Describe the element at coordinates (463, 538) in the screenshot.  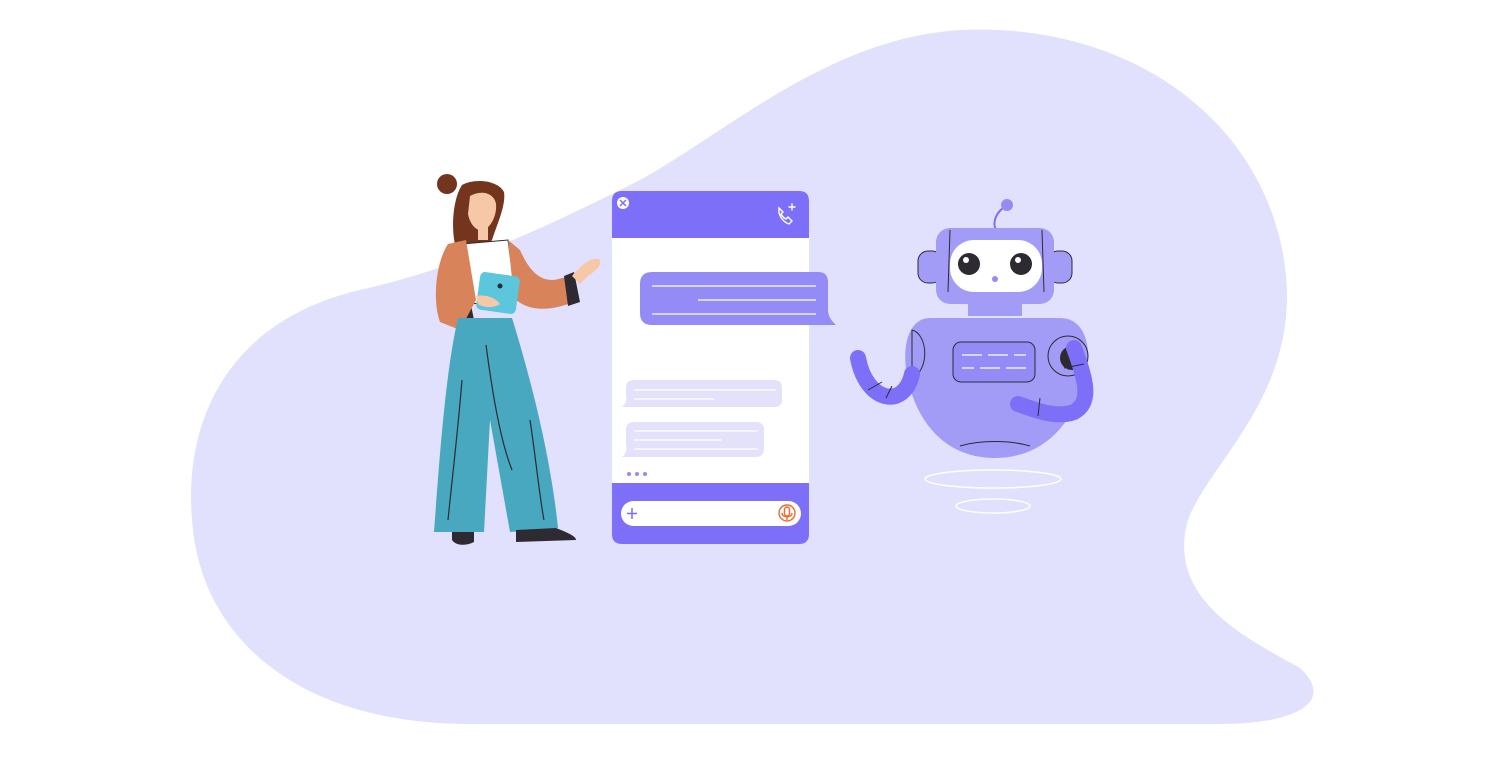
I see `woman-shoe-left` at that location.